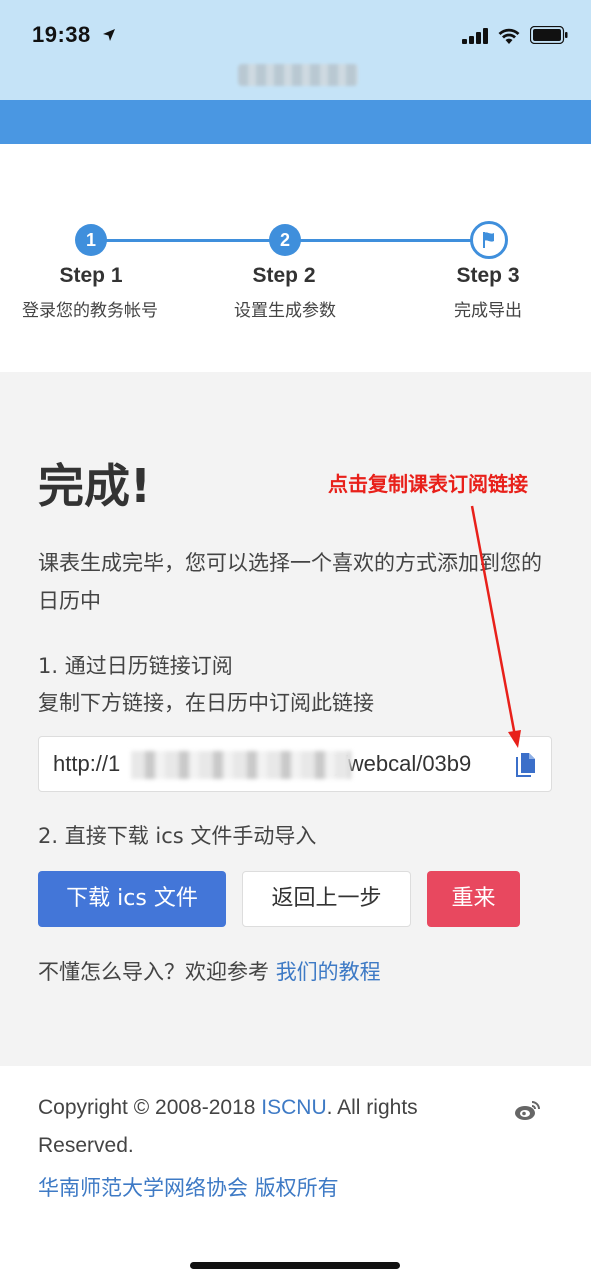 The height and width of the screenshot is (1280, 591). What do you see at coordinates (241, 765) in the screenshot?
I see `blurred-link-part` at bounding box center [241, 765].